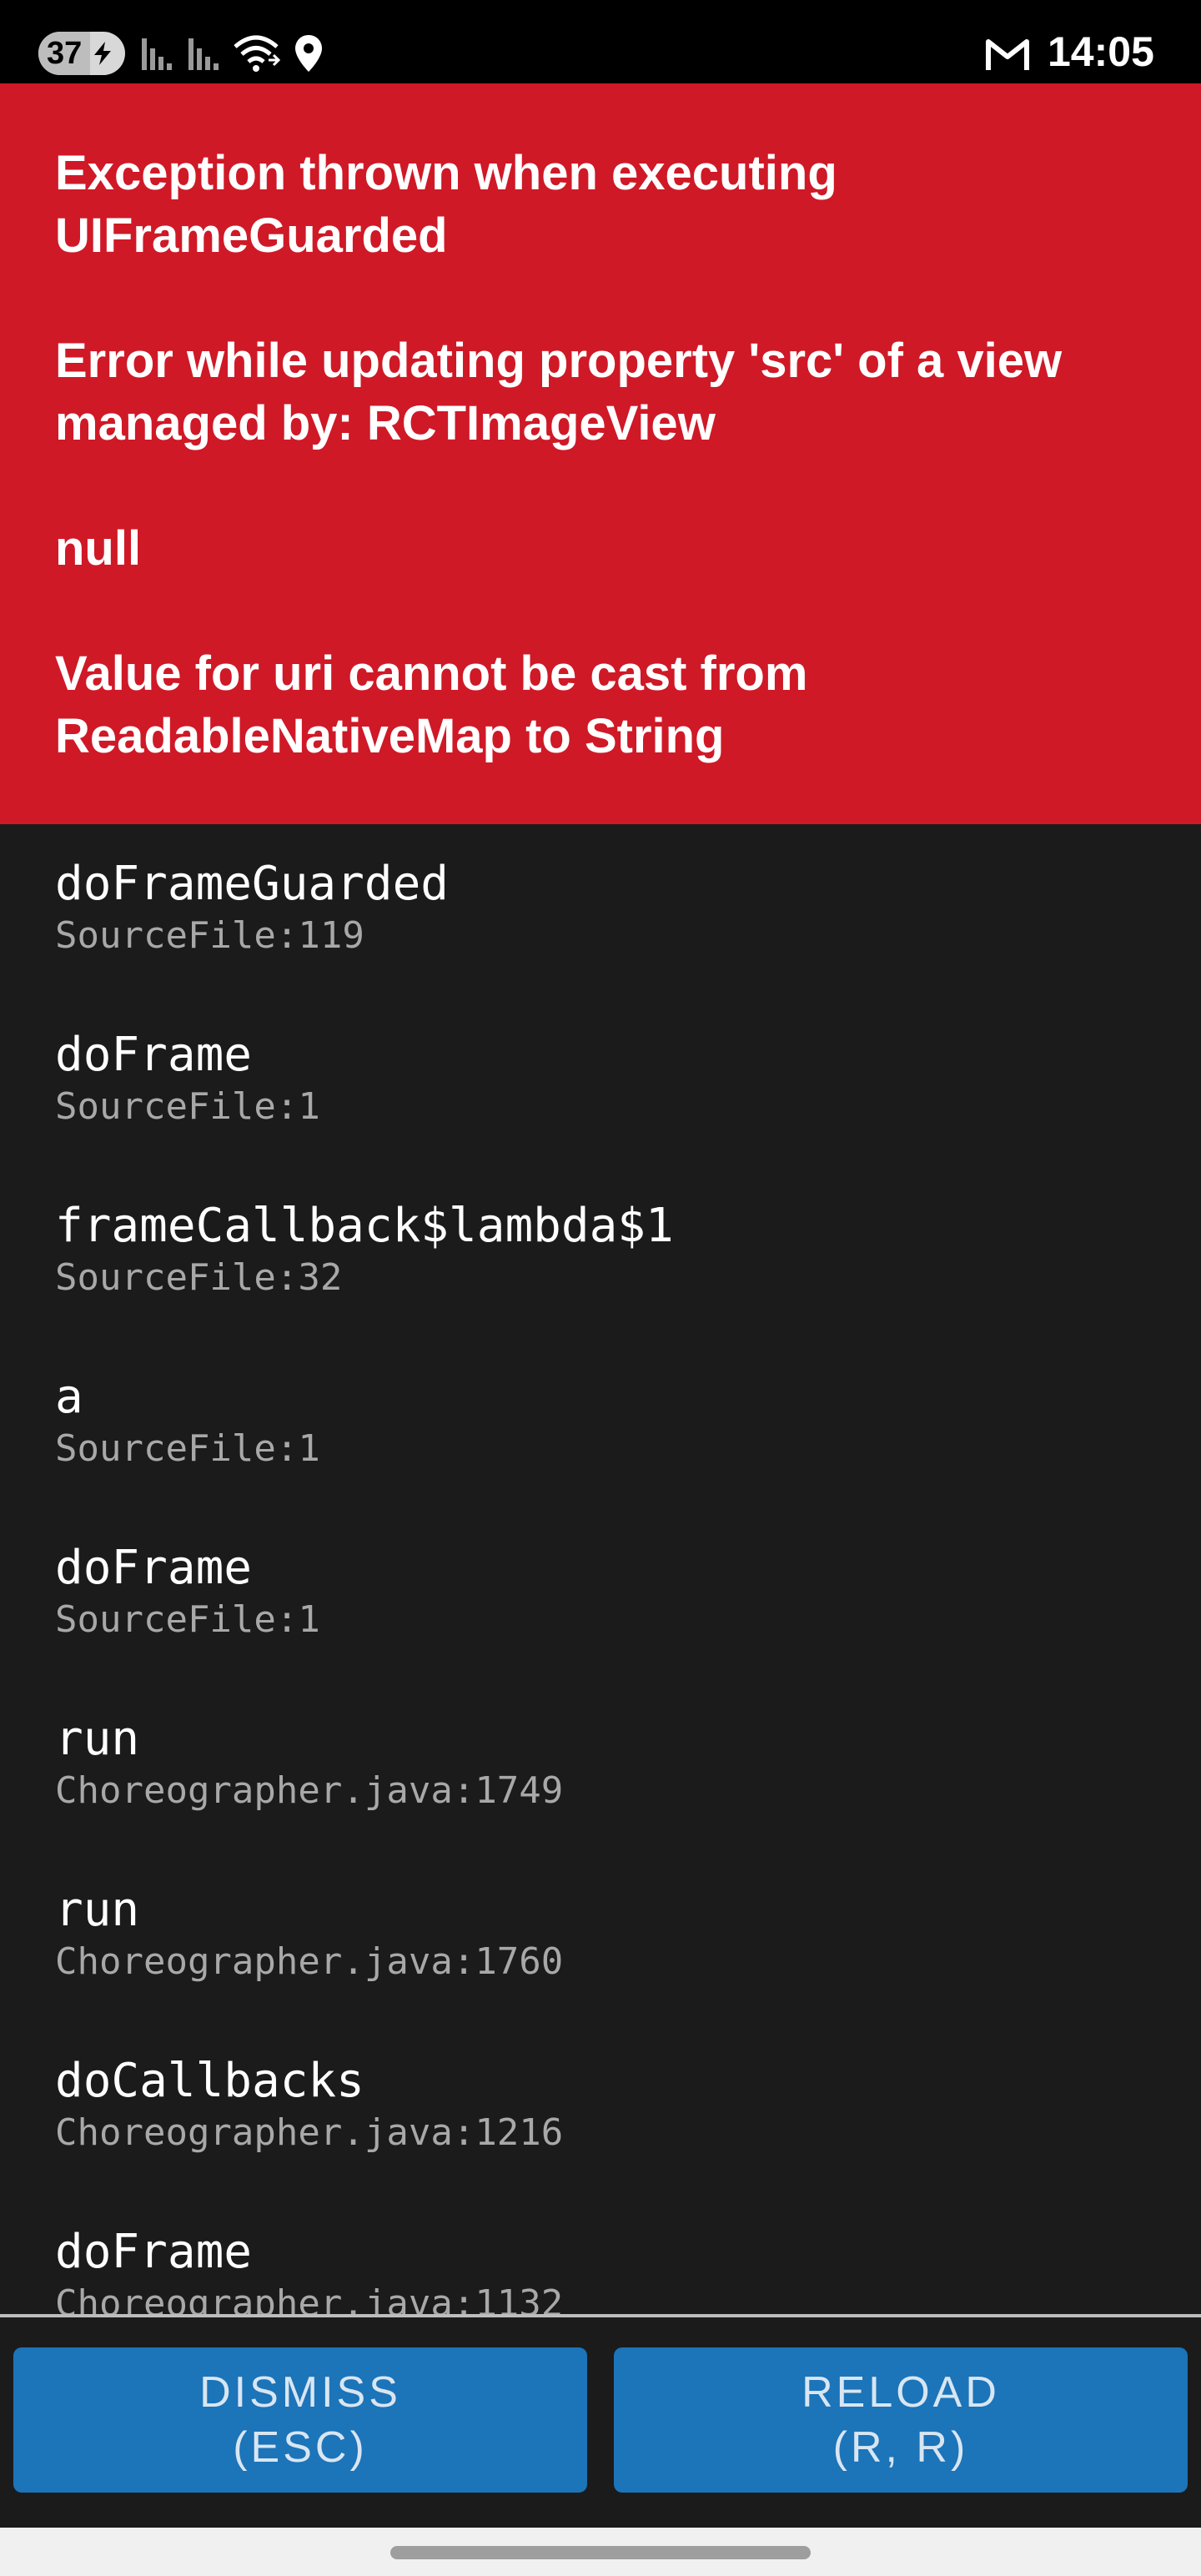  I want to click on gmail-icon, so click(1008, 54).